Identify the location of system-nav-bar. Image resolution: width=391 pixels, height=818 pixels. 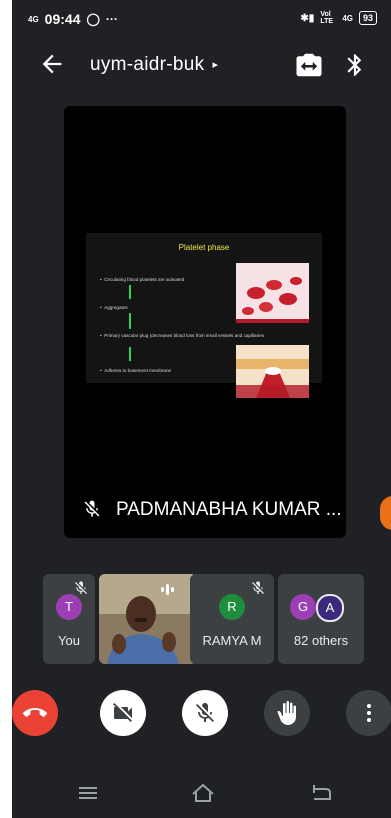
(201, 794).